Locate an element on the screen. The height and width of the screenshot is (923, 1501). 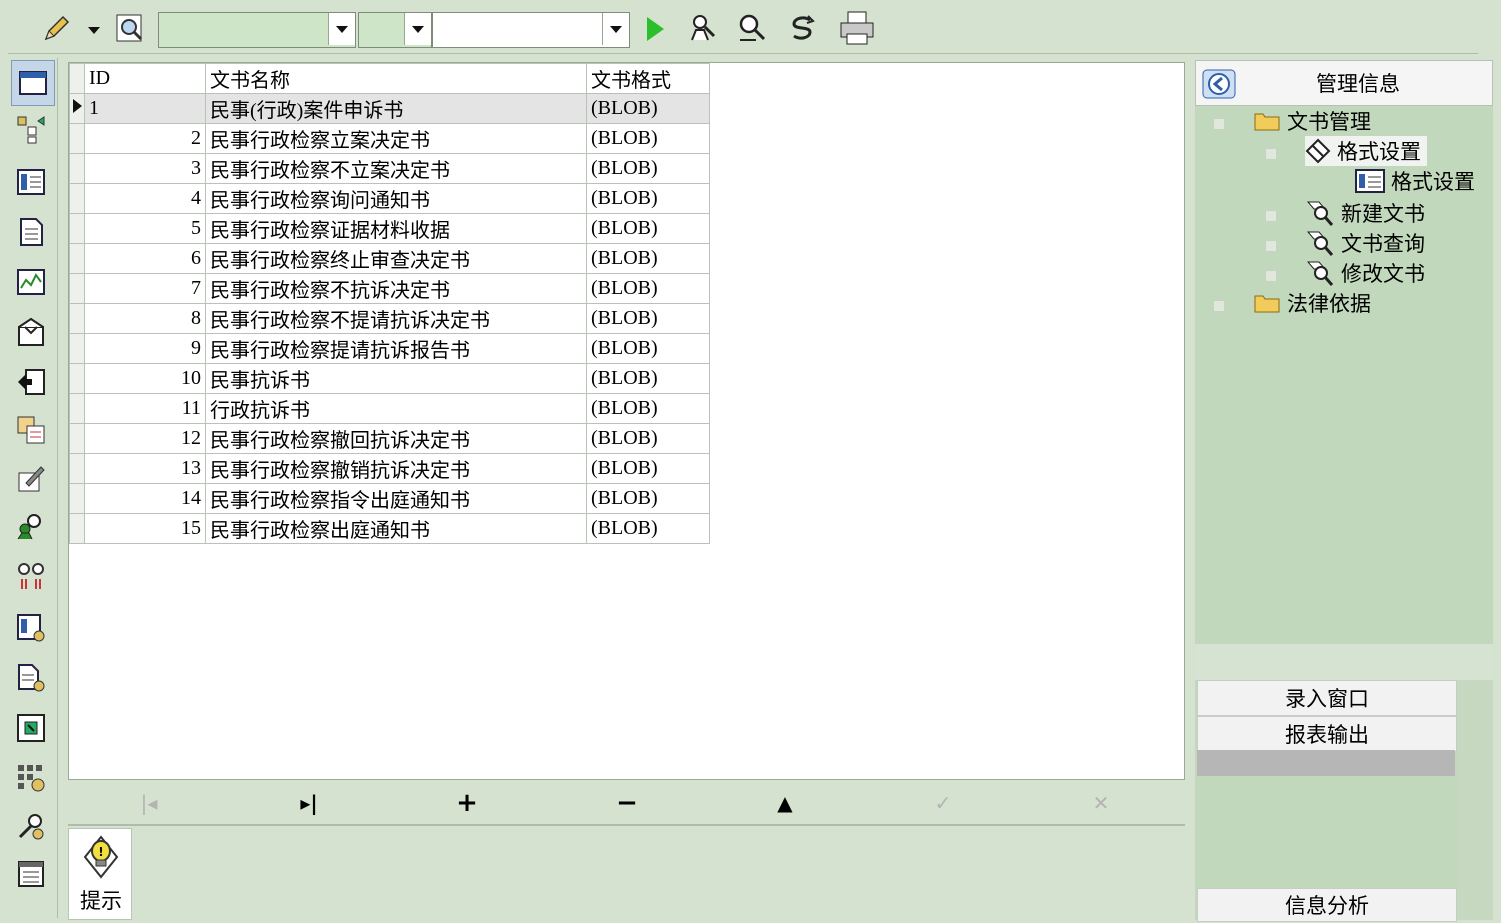
nav-insert-button: + is located at coordinates (467, 803).